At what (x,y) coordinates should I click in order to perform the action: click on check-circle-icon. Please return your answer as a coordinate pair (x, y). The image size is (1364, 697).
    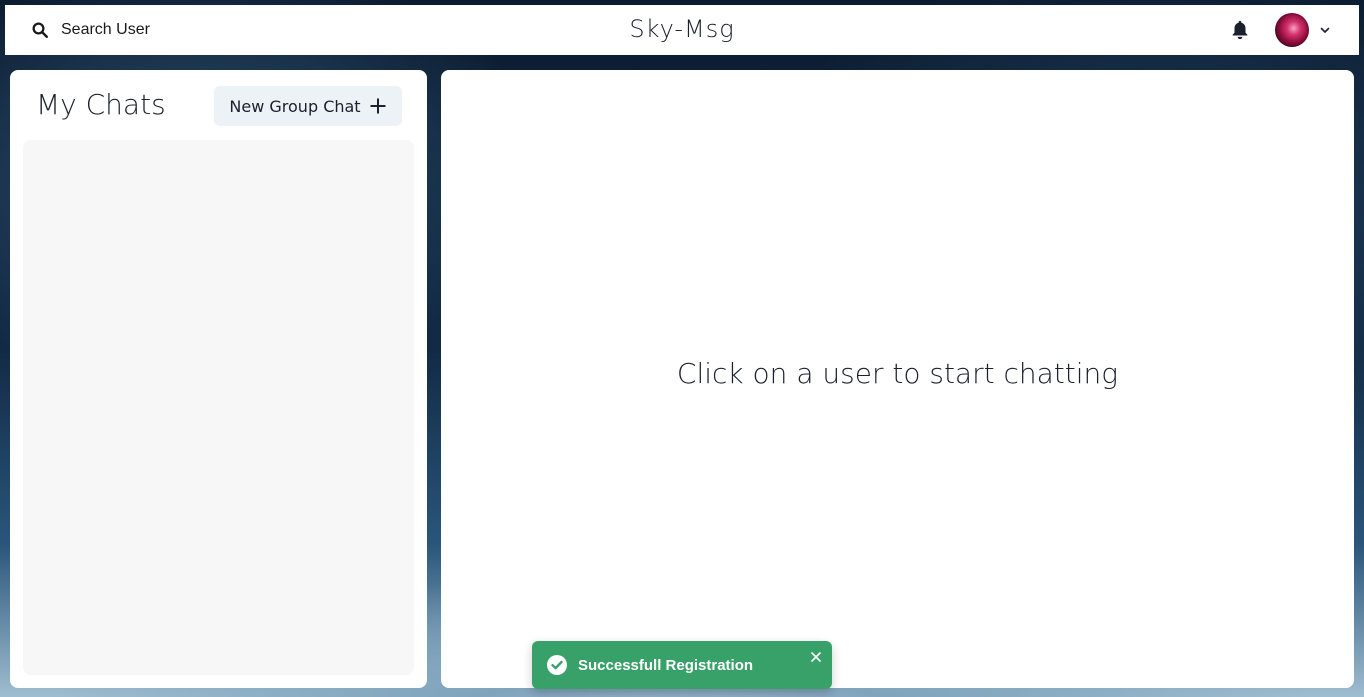
    Looking at the image, I should click on (557, 665).